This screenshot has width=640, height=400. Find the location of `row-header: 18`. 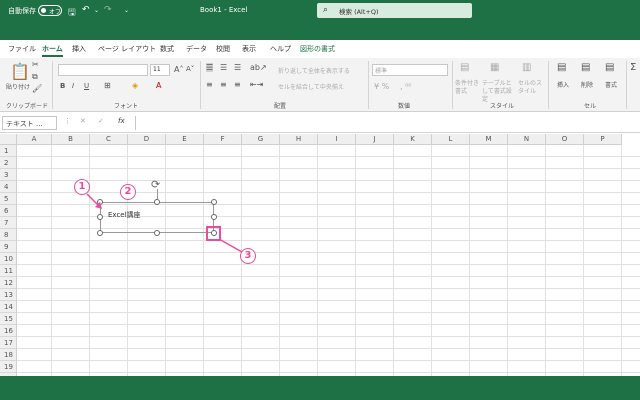

row-header: 18 is located at coordinates (8, 355).